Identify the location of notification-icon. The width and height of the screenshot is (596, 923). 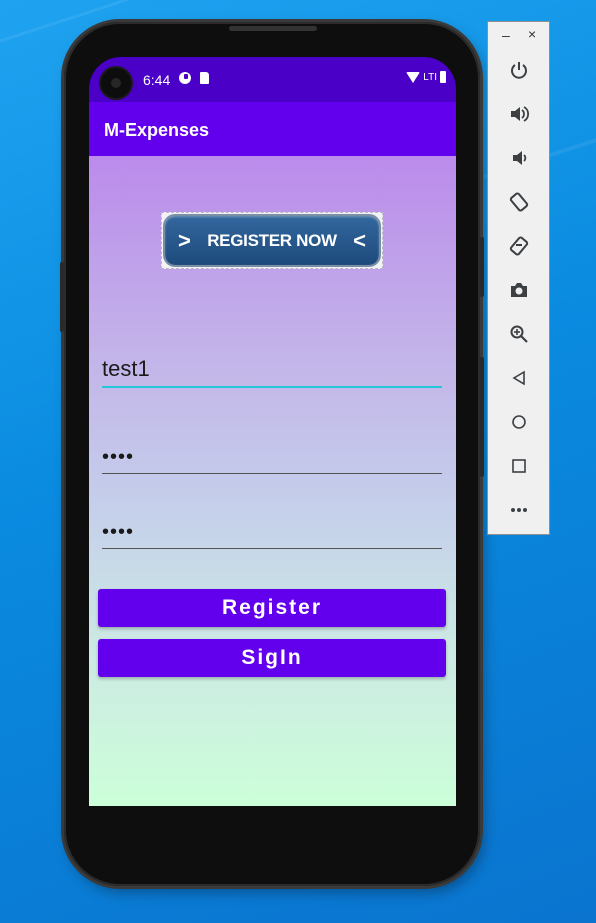
(185, 78).